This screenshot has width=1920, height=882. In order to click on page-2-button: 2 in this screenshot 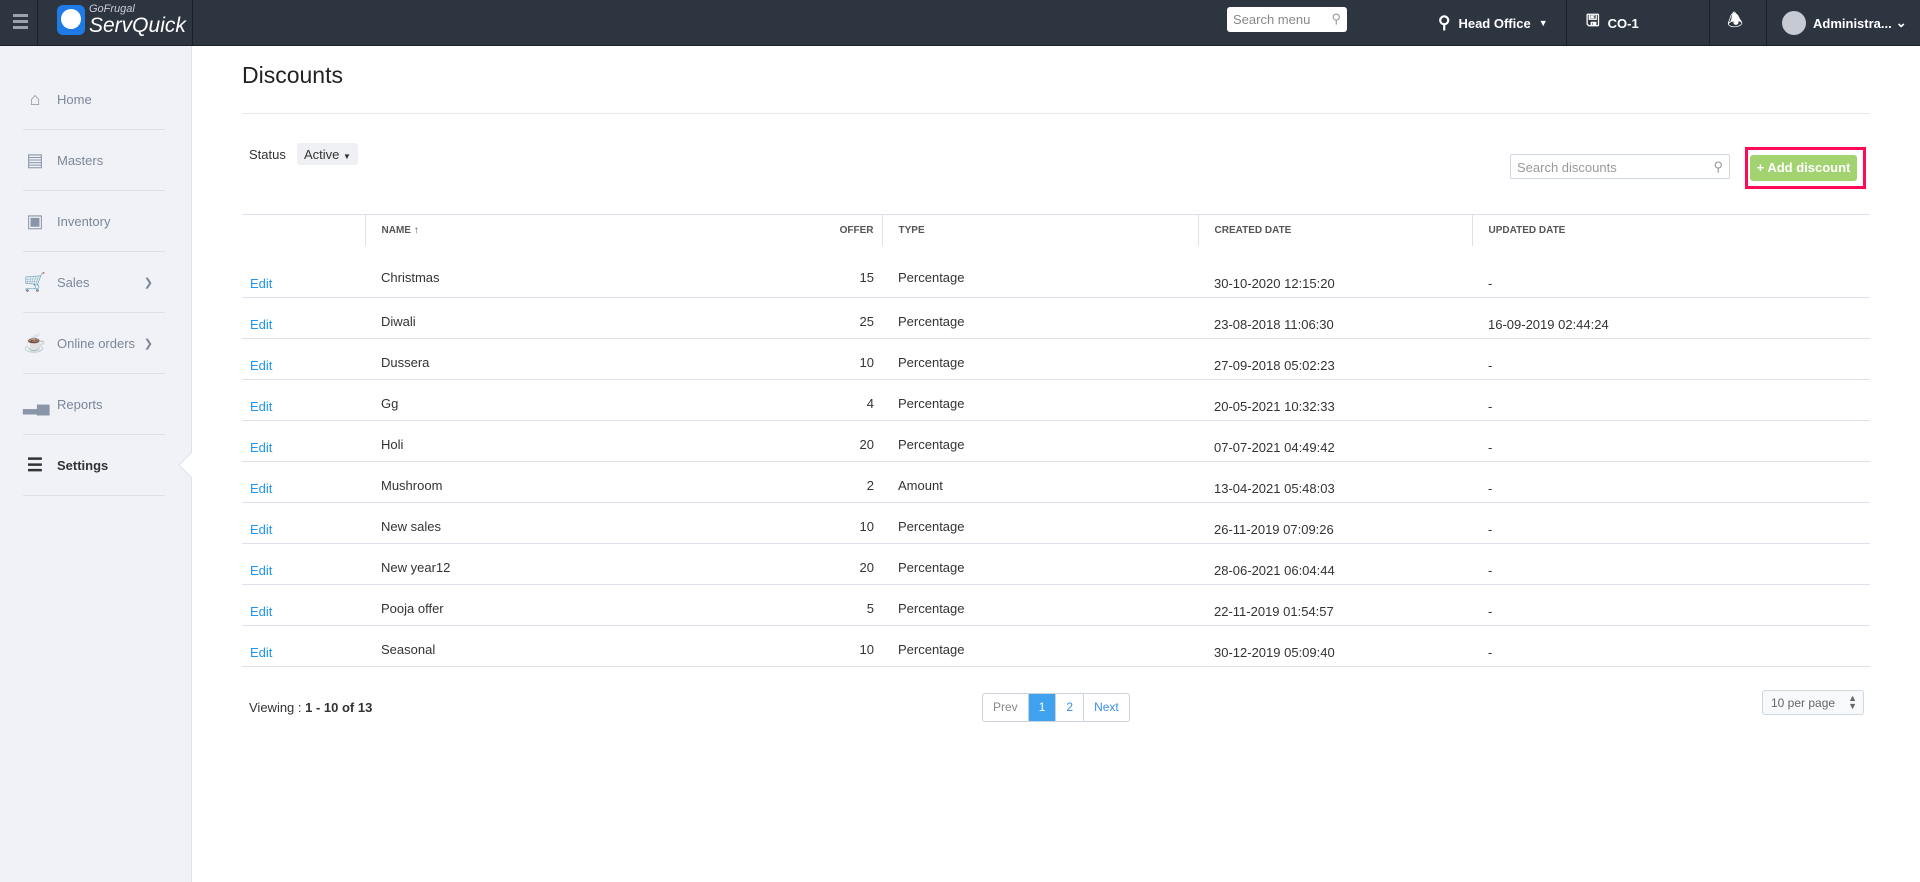, I will do `click(1069, 707)`.